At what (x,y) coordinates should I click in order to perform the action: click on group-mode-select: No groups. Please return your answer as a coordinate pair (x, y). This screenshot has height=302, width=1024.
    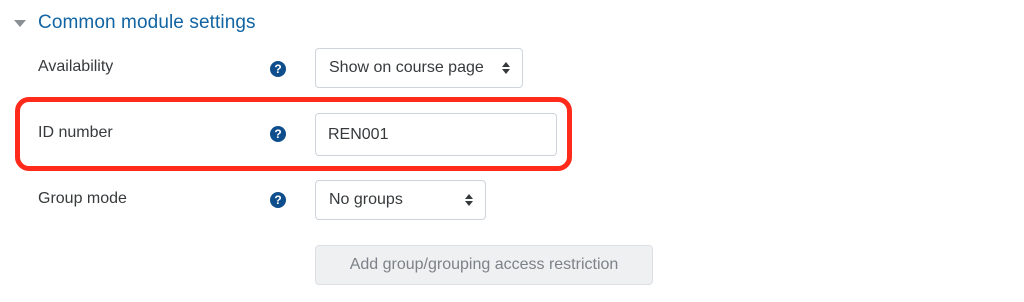
    Looking at the image, I should click on (400, 200).